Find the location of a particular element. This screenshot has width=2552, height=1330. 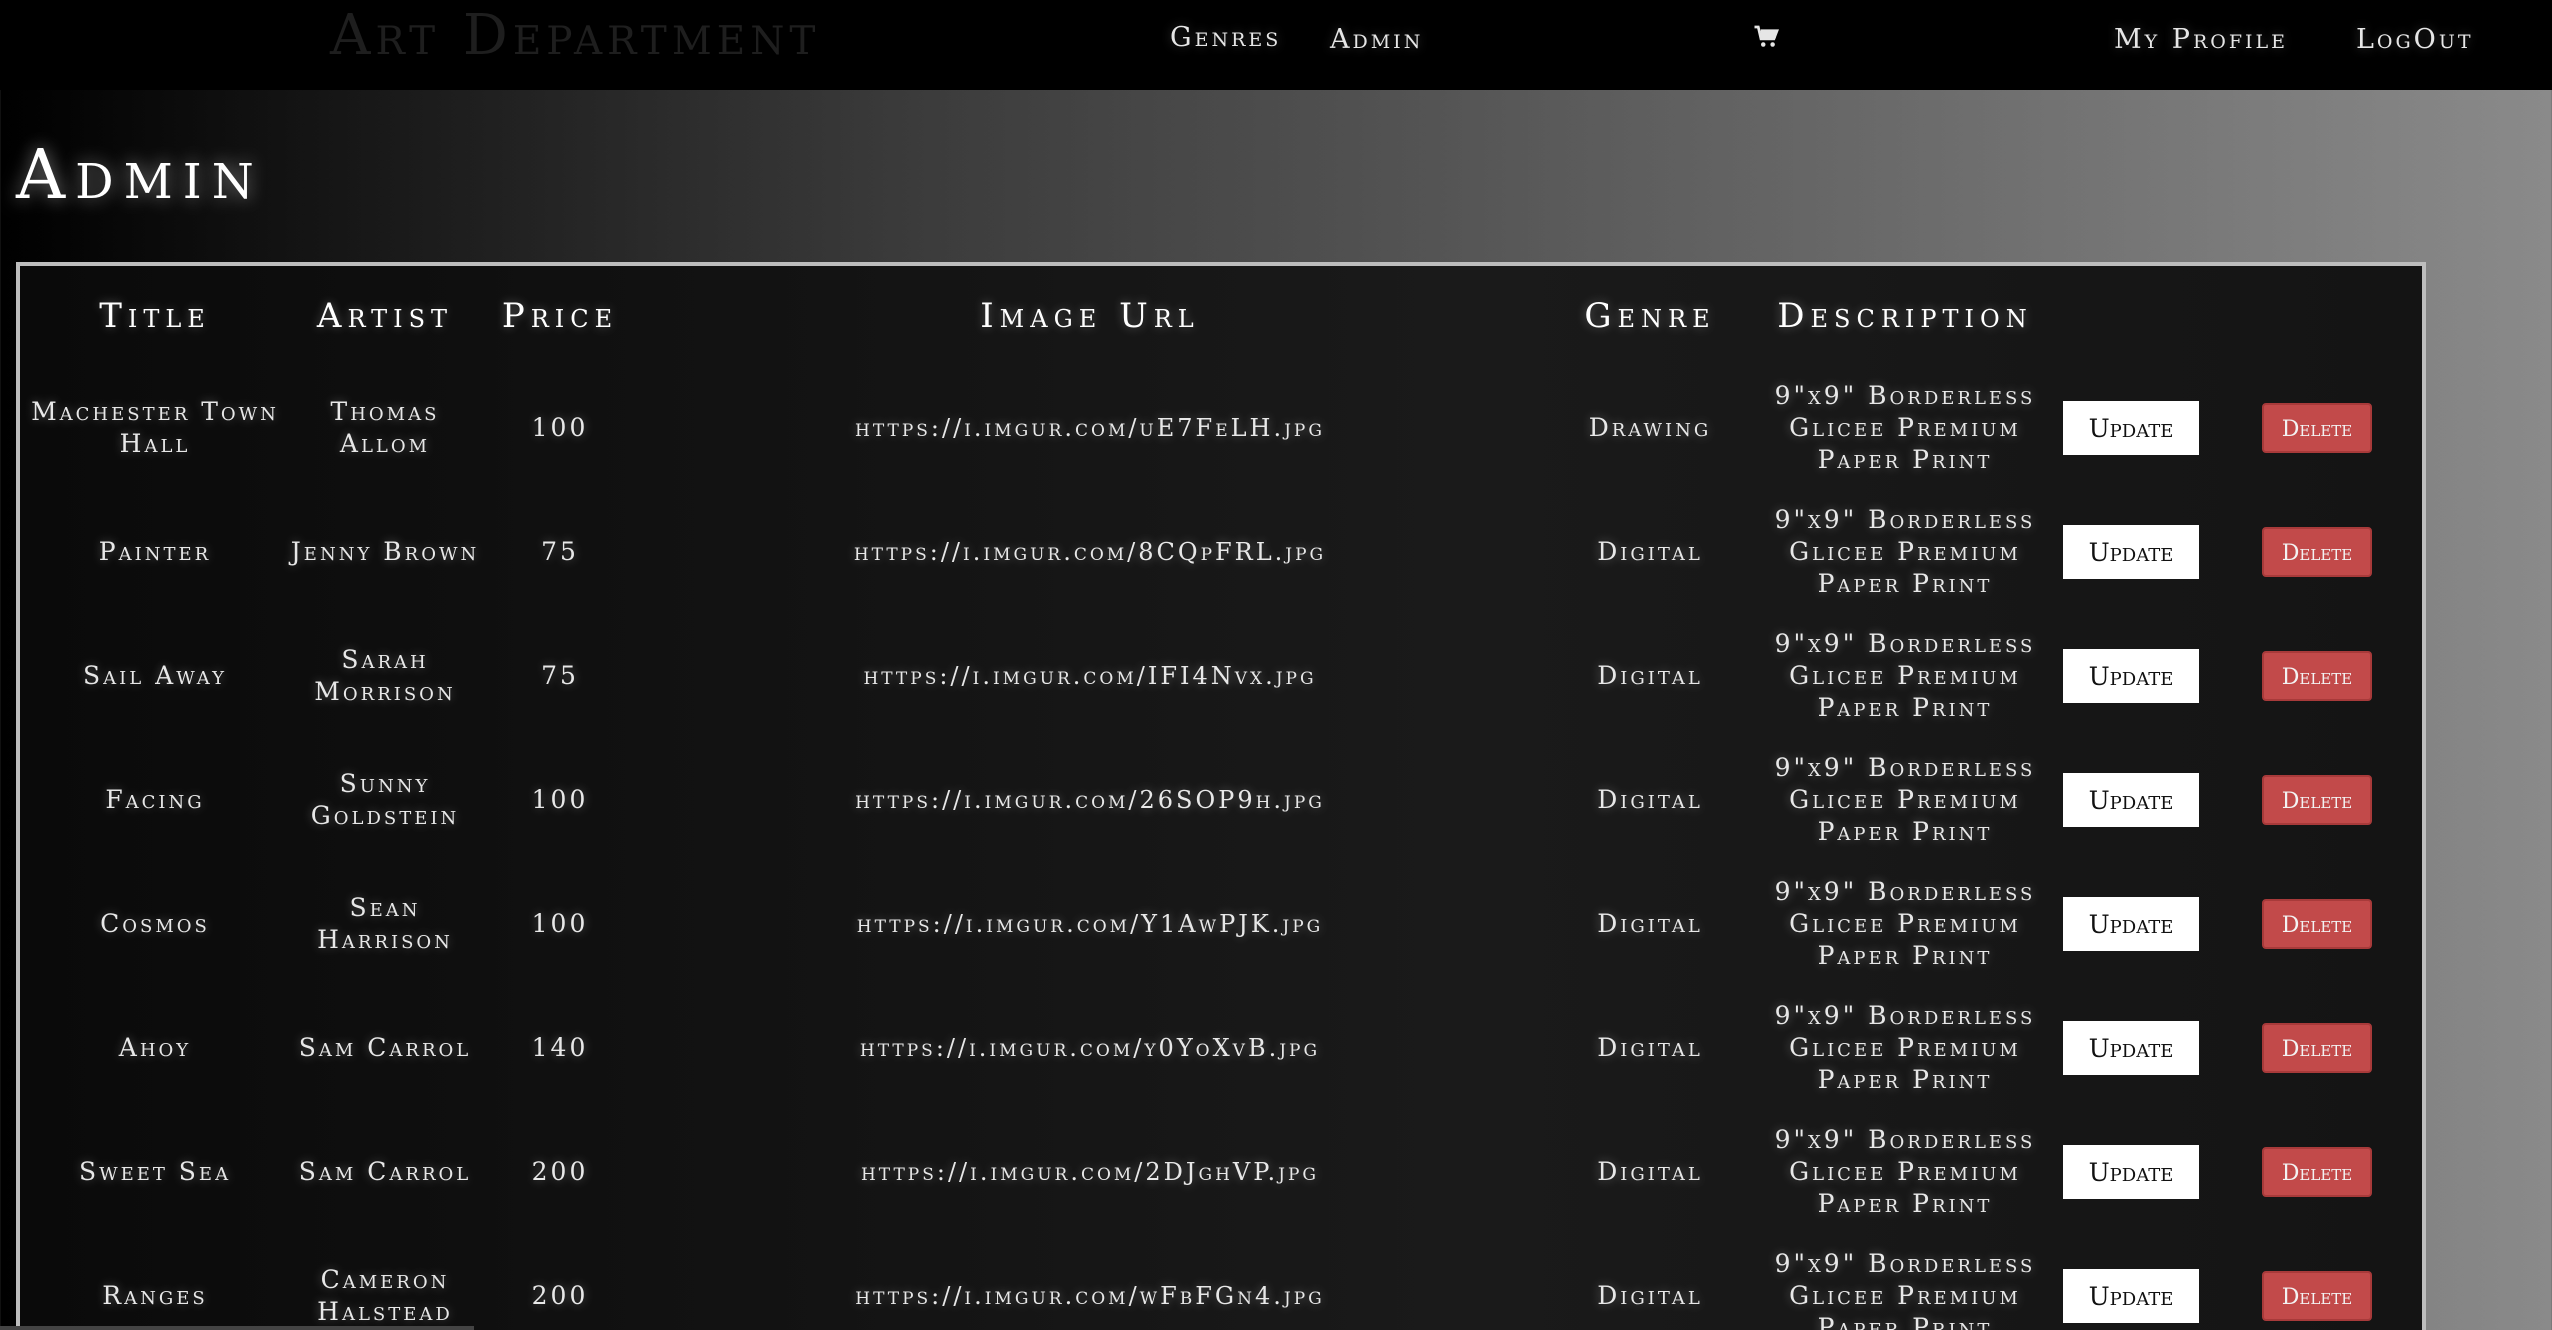

header-price: Price is located at coordinates (560, 316).